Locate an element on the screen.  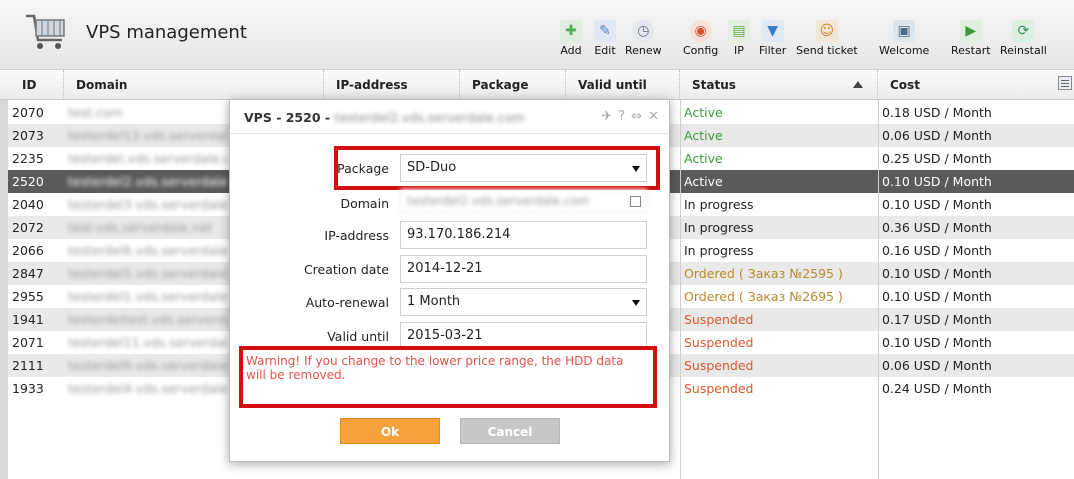
column-ip-address: IP-address is located at coordinates (392, 85).